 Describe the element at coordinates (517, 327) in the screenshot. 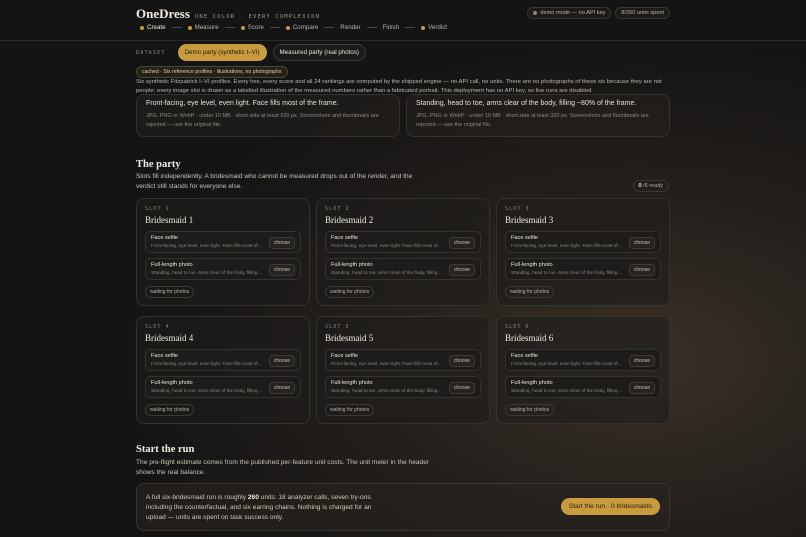

I see `slot-number: SLOT 6` at that location.